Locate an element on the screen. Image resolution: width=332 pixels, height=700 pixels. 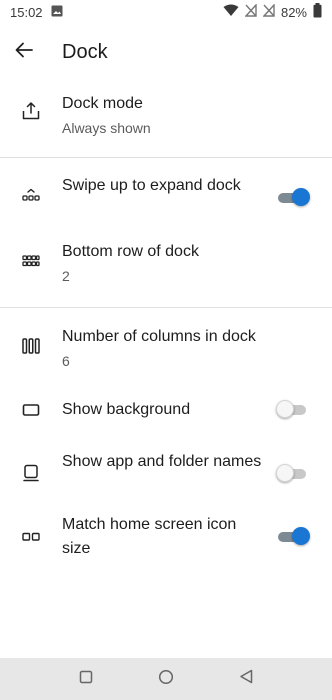
match-icon-size-toggle is located at coordinates (294, 537).